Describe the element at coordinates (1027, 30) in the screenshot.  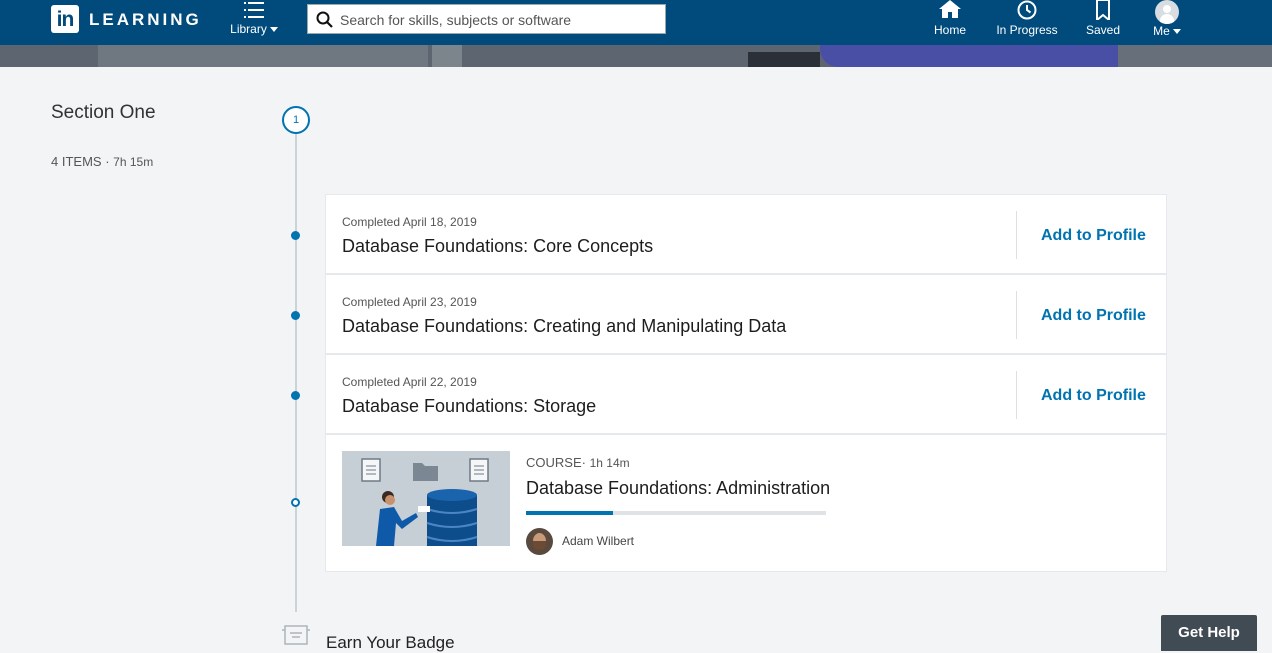
I see `nav-in-progress-label: In Progress` at that location.